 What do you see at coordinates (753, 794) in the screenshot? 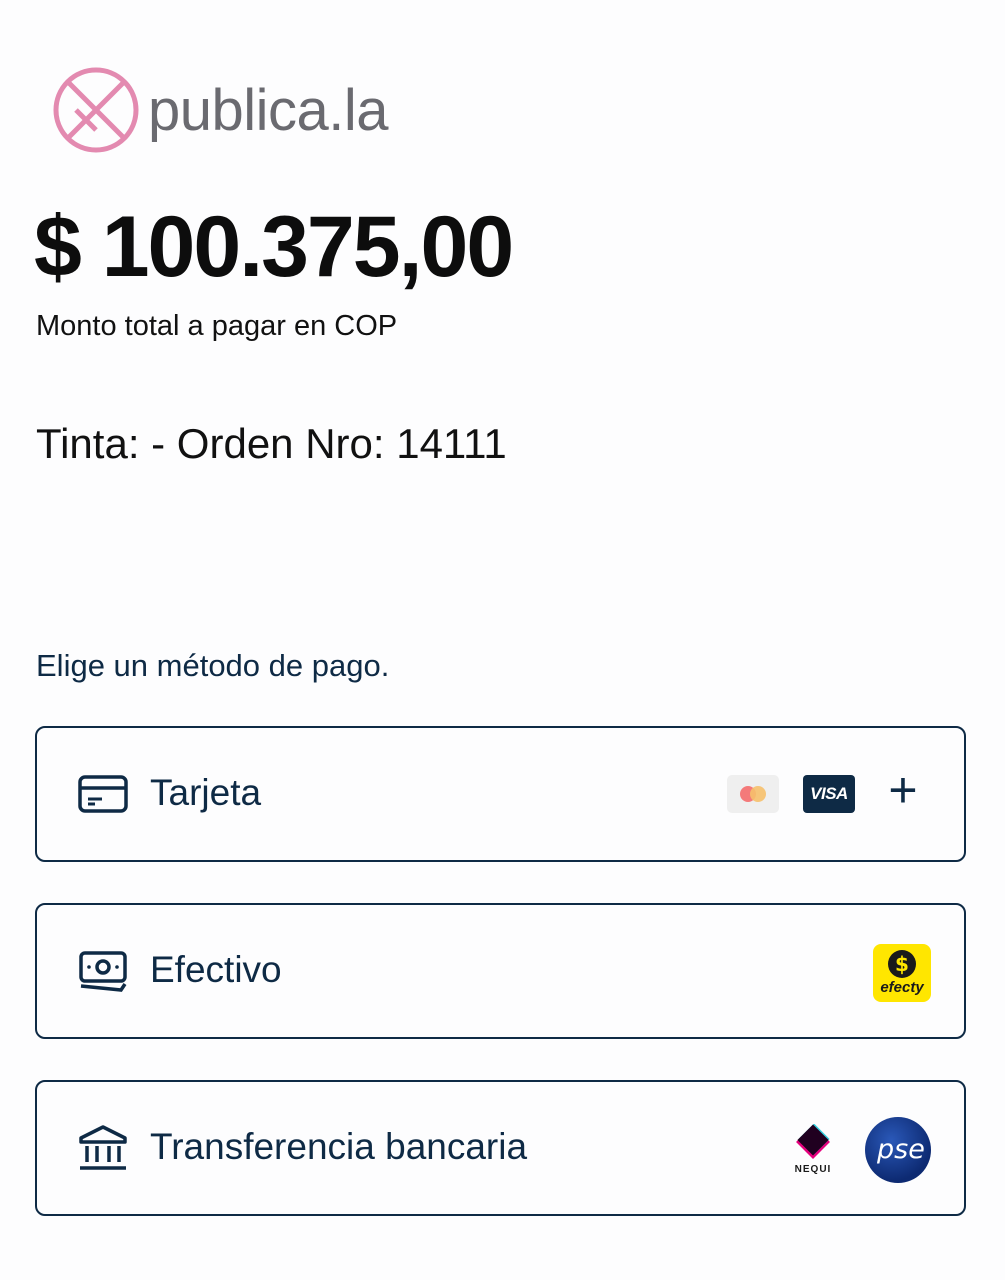
I see `mastercard-logo` at bounding box center [753, 794].